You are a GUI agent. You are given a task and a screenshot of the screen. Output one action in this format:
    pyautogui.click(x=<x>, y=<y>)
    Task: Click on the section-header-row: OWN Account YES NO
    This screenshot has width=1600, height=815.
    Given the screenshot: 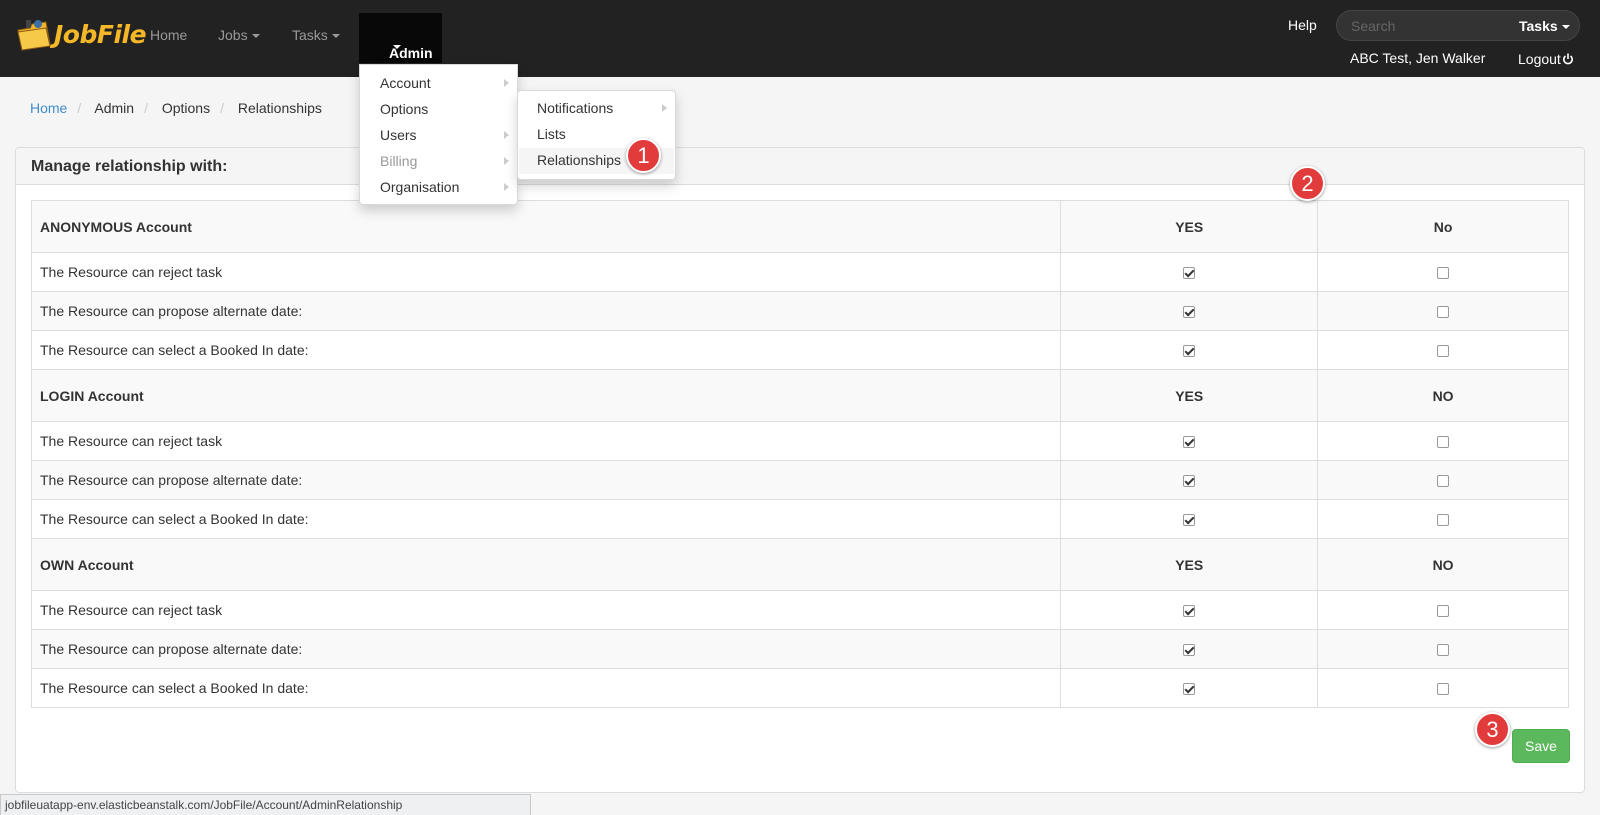 What is the action you would take?
    pyautogui.click(x=799, y=564)
    